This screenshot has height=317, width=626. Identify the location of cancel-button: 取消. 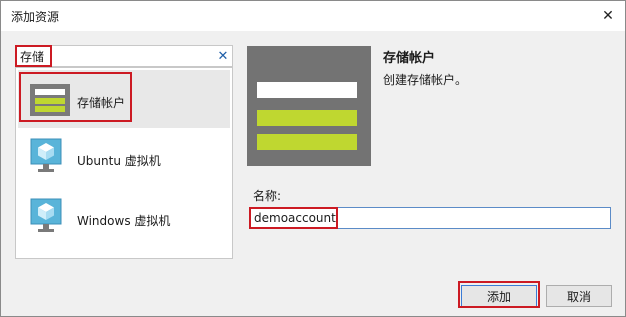
(579, 296).